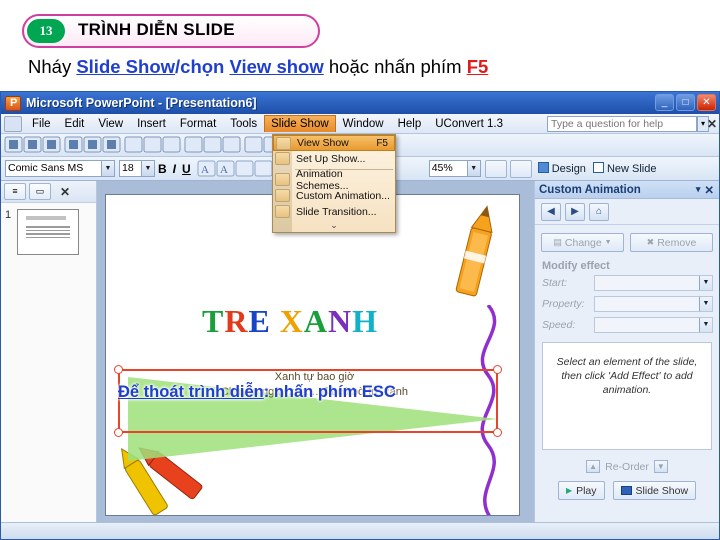 The width and height of the screenshot is (720, 540). Describe the element at coordinates (8, 215) in the screenshot. I see `slide-thumbnail-number: 1` at that location.